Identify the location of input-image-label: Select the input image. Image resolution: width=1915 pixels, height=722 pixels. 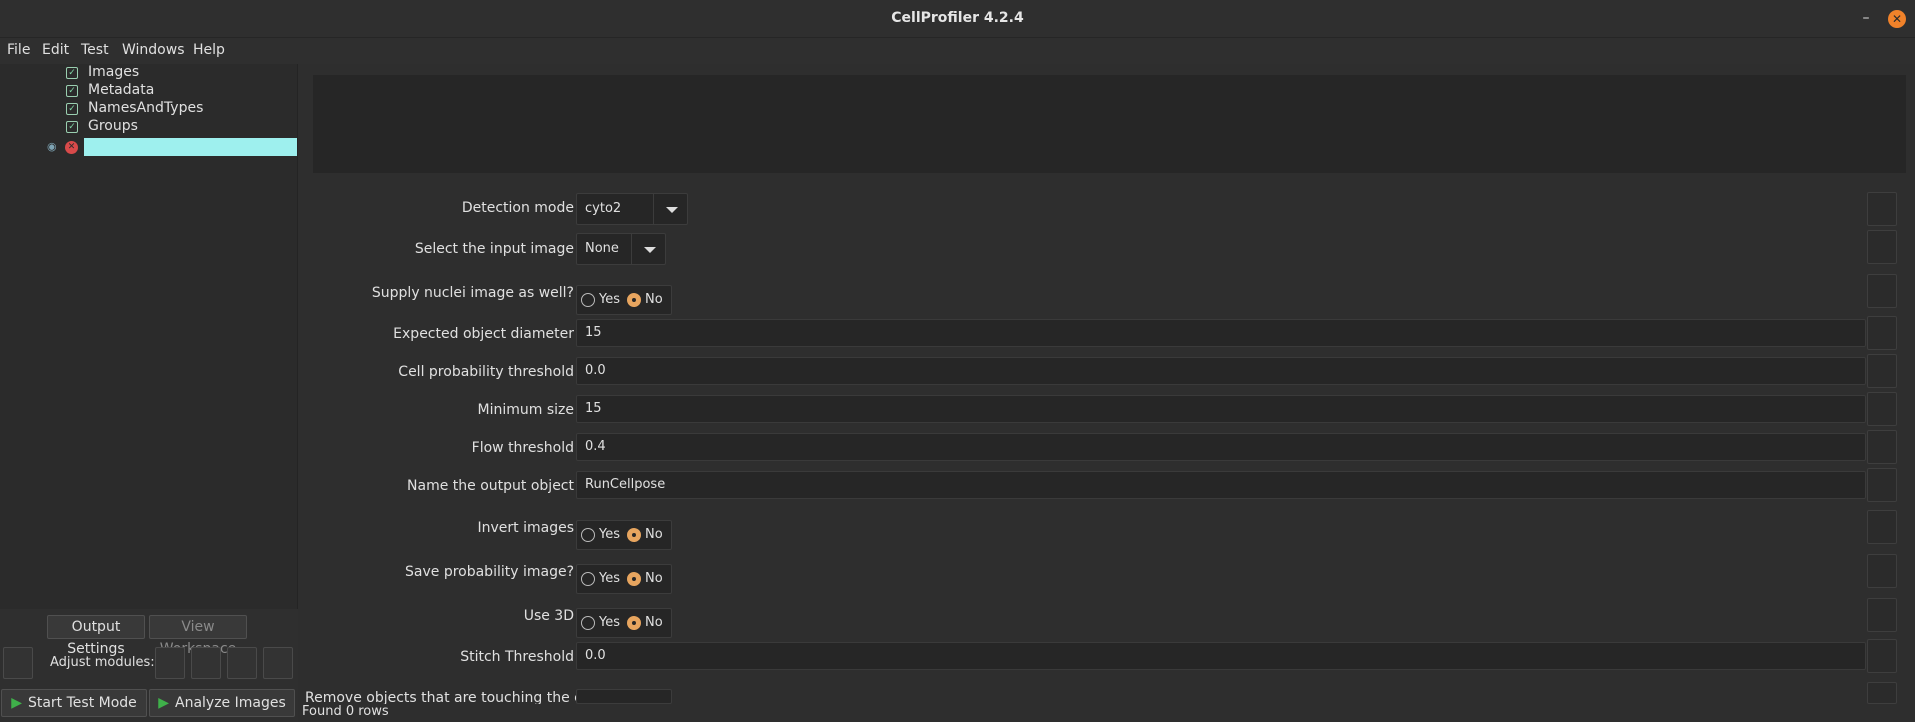
(494, 249).